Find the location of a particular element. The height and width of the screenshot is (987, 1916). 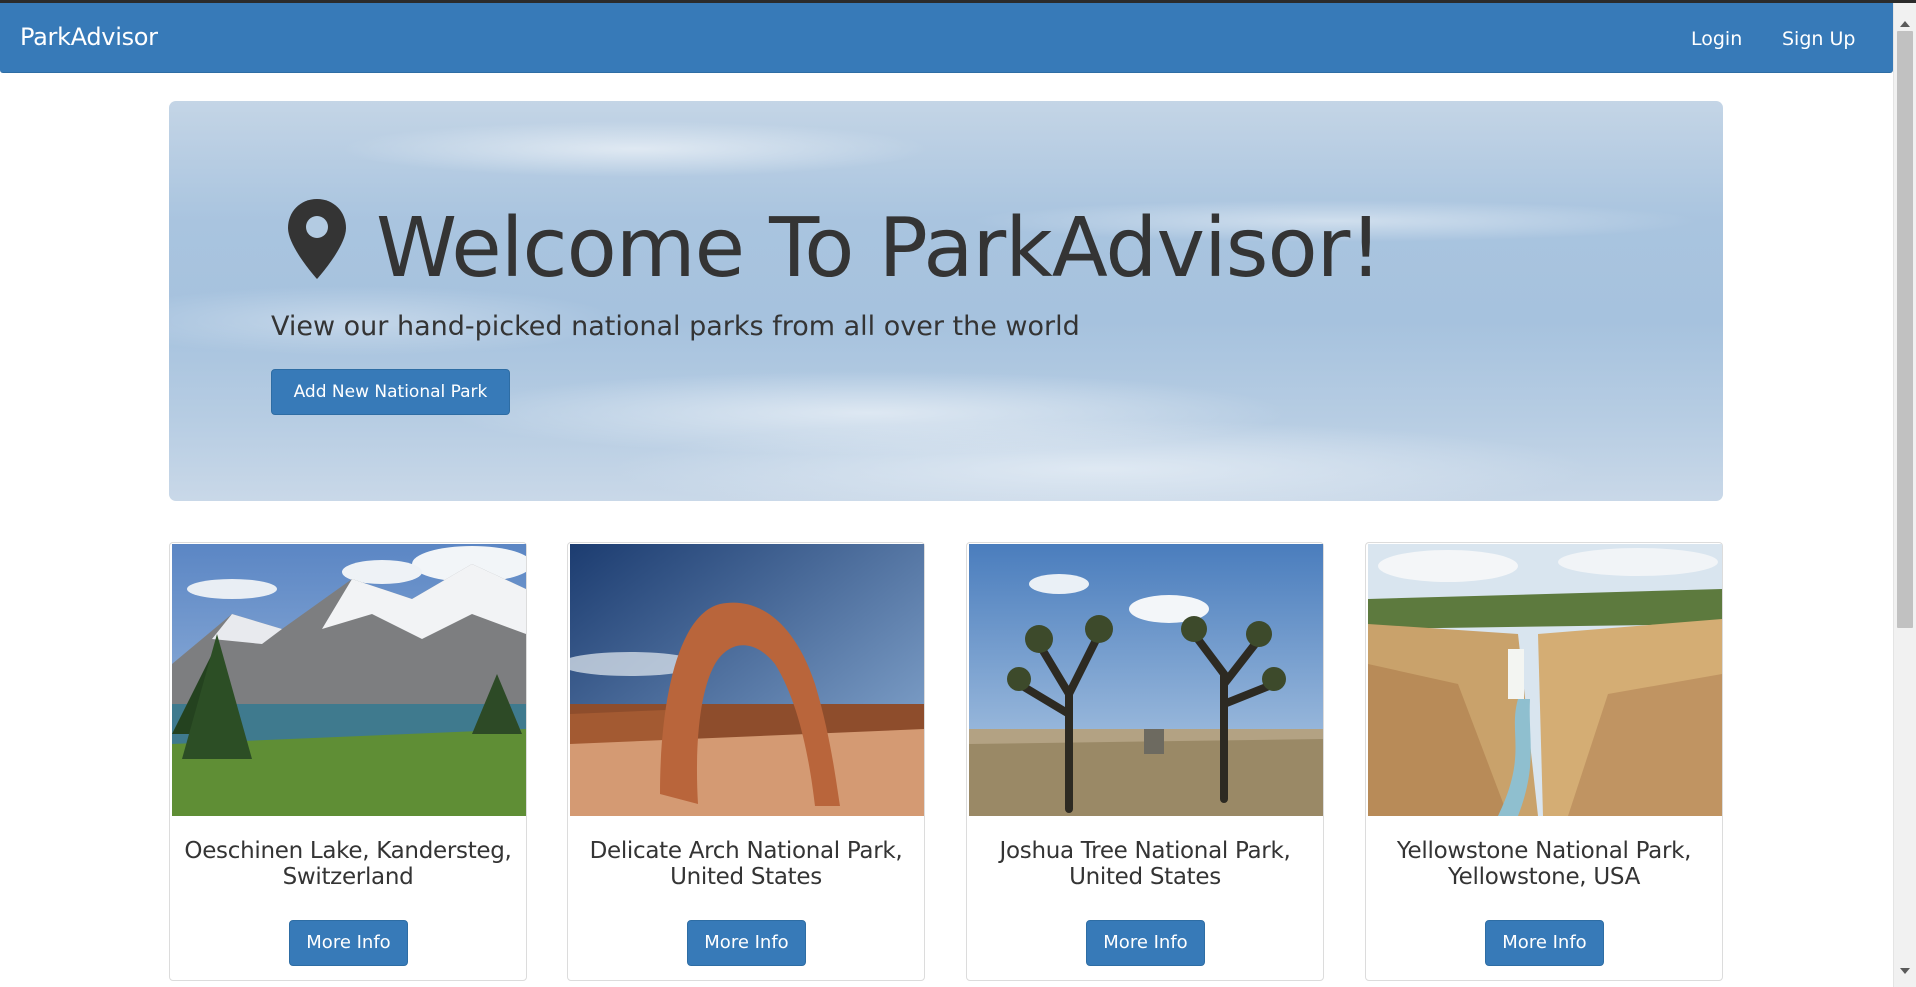

scrollbar-thumb is located at coordinates (1905, 329).